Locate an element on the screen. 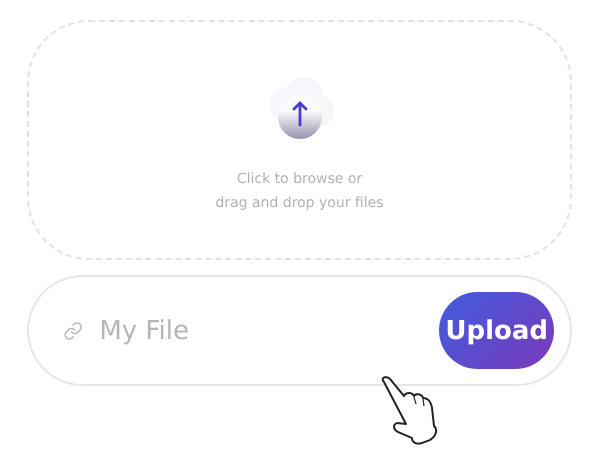  dropzone-hint: Click to browse or drag and drop your files is located at coordinates (299, 191).